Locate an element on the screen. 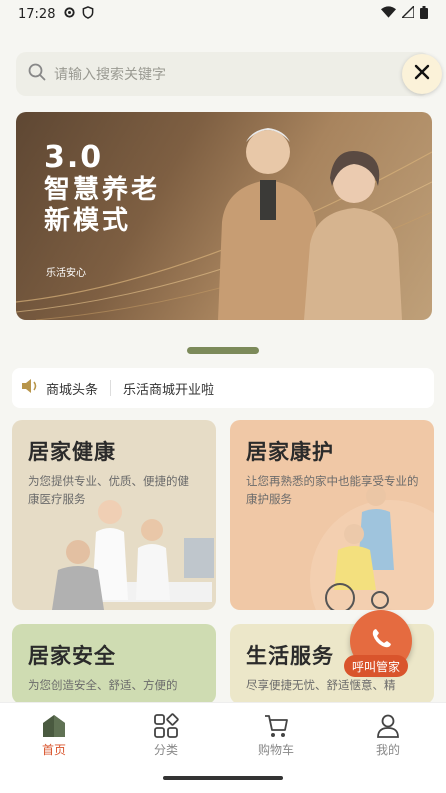  news-ticker: 商城头条 乐活商城开业啦 is located at coordinates (223, 388).